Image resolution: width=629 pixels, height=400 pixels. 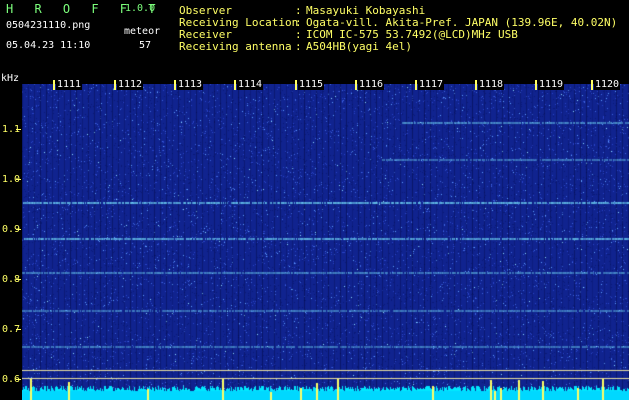 What do you see at coordinates (190, 84) in the screenshot?
I see `x-tick-label-1113: 1113` at bounding box center [190, 84].